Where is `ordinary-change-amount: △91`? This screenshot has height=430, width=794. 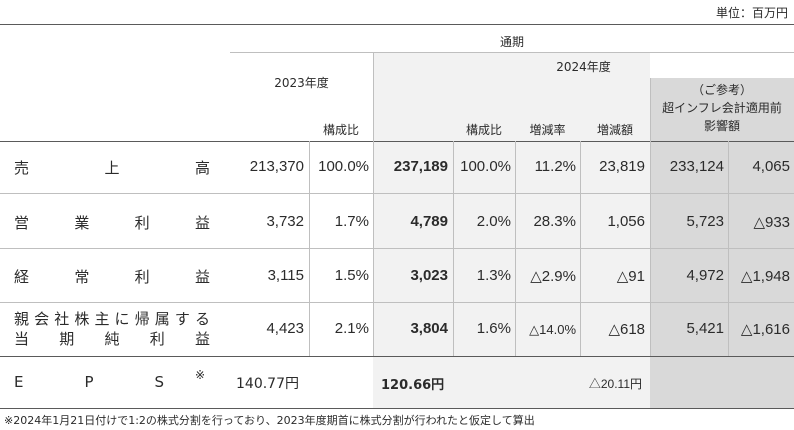 ordinary-change-amount: △91 is located at coordinates (630, 276).